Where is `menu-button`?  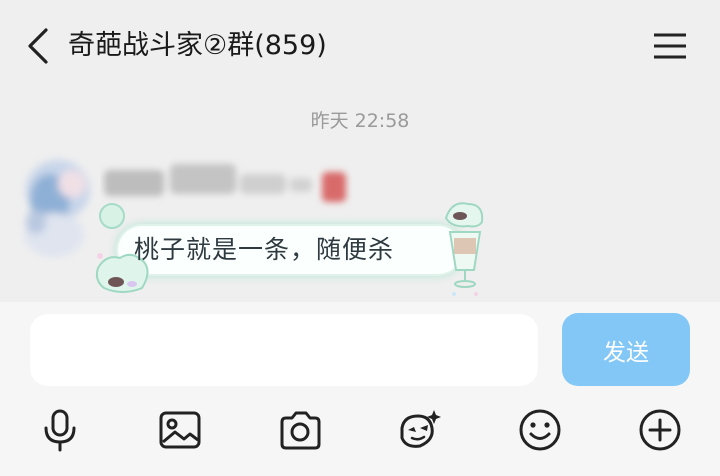 menu-button is located at coordinates (670, 46).